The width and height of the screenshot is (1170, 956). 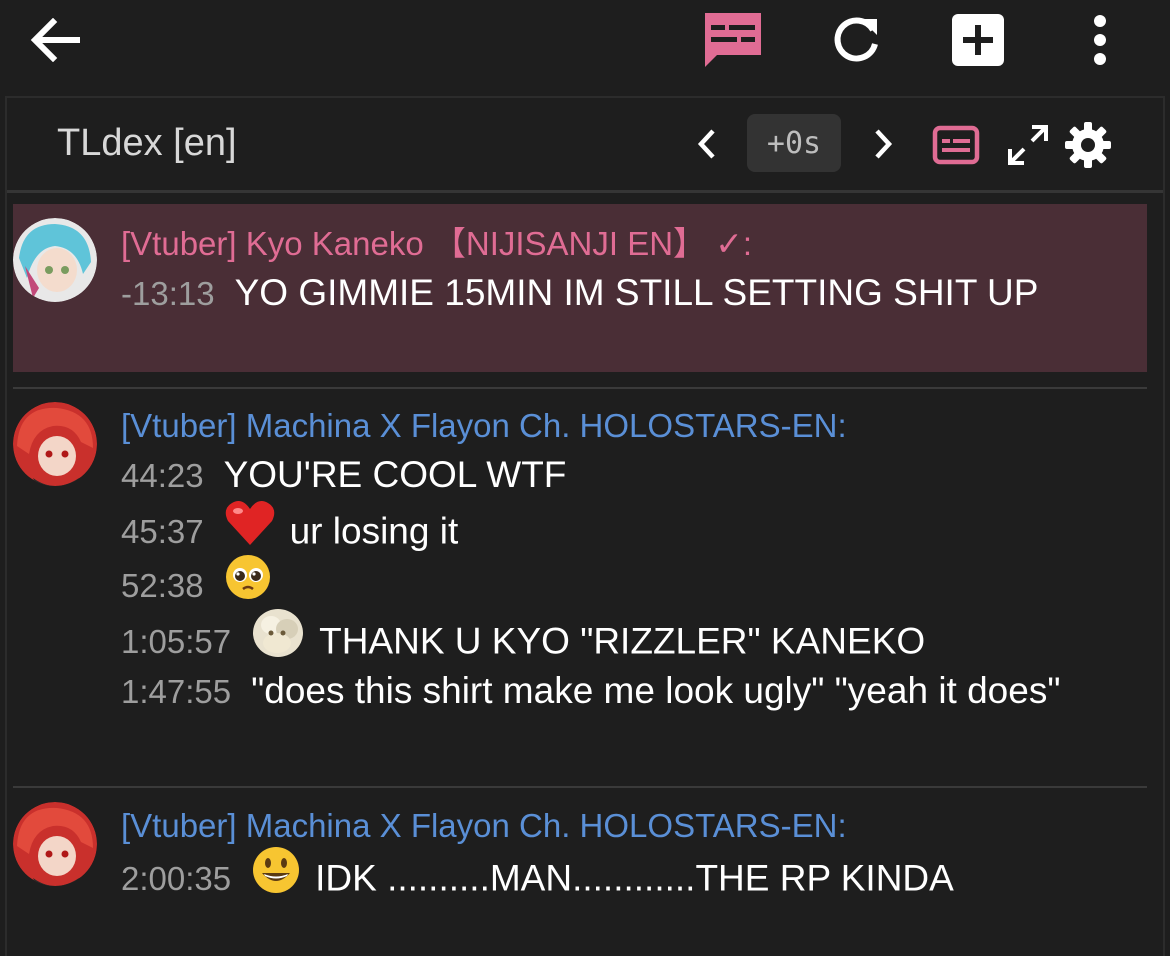 I want to click on grinning-face-icon, so click(x=276, y=877).